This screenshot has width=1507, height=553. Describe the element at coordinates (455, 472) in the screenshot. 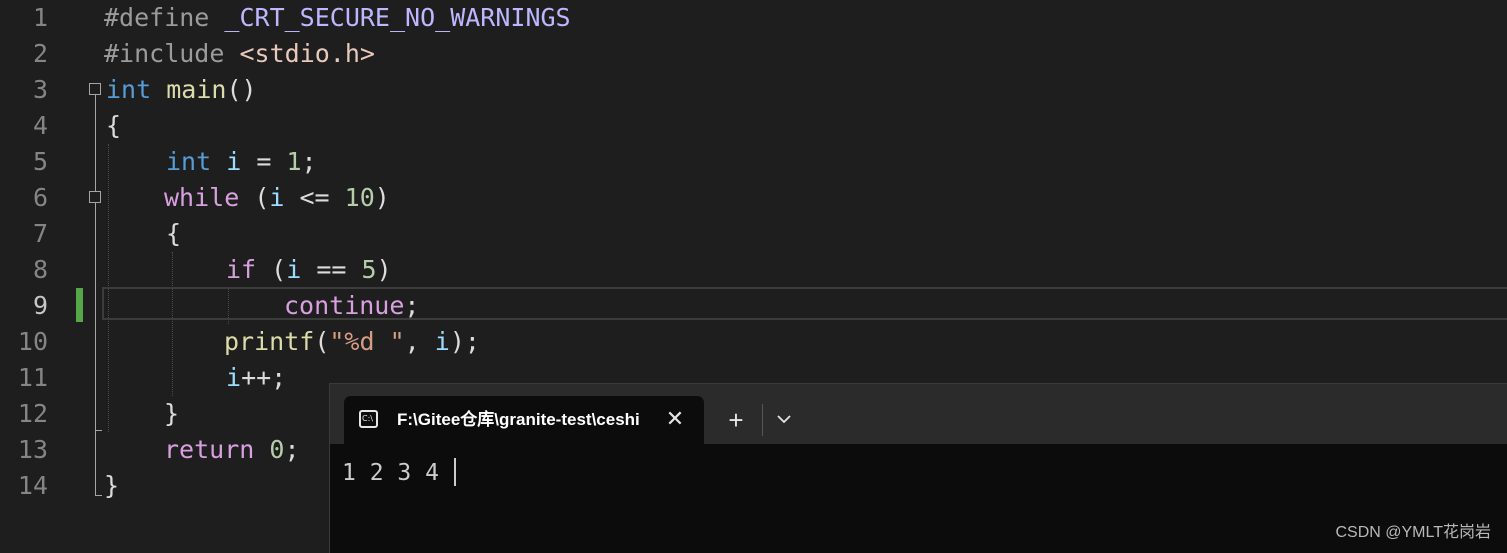

I see `text-cursor` at that location.